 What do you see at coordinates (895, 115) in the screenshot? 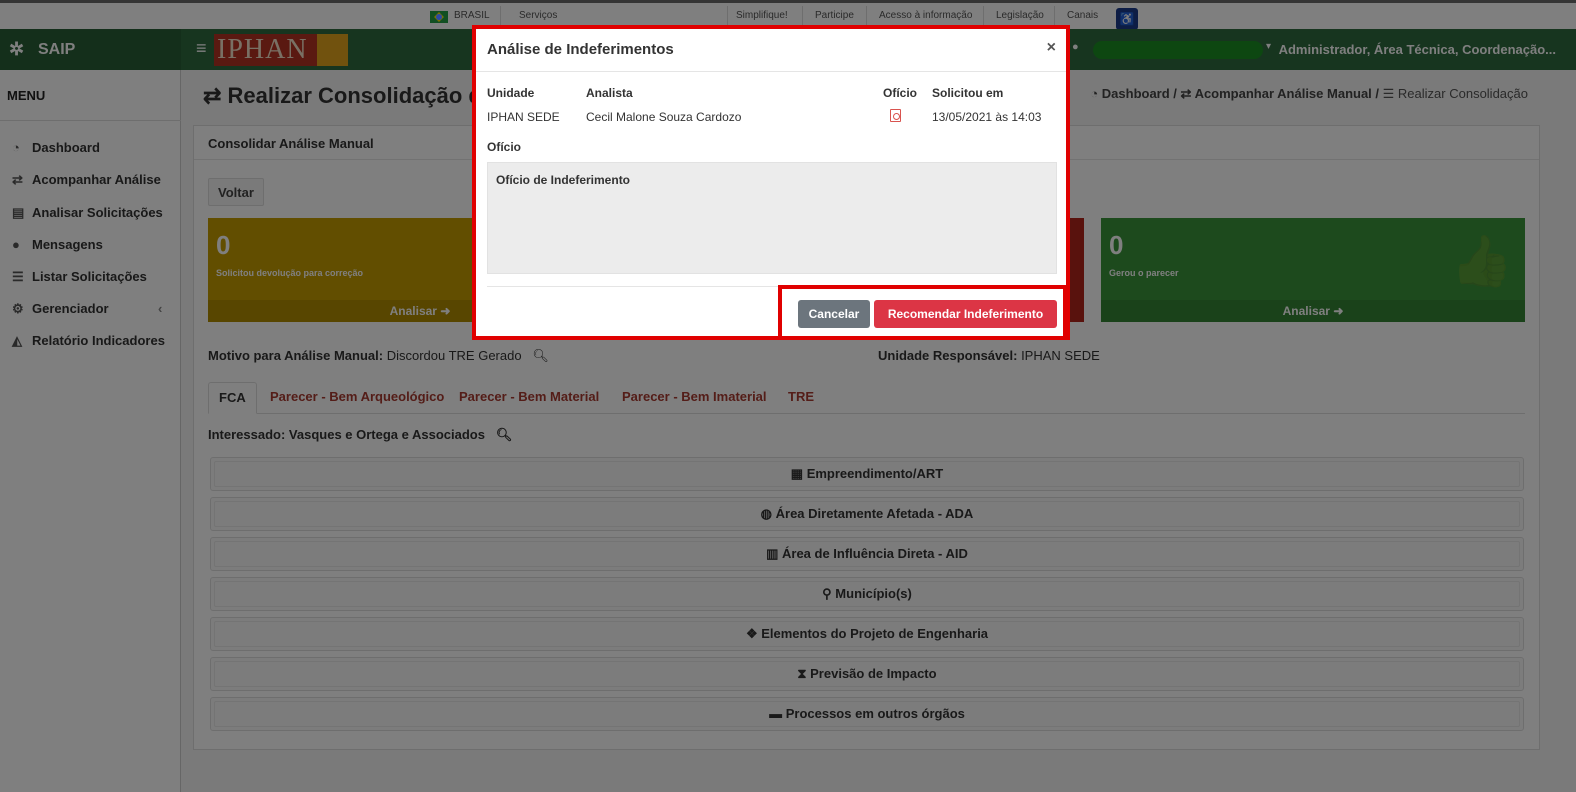
I see `pdf-file-icon` at bounding box center [895, 115].